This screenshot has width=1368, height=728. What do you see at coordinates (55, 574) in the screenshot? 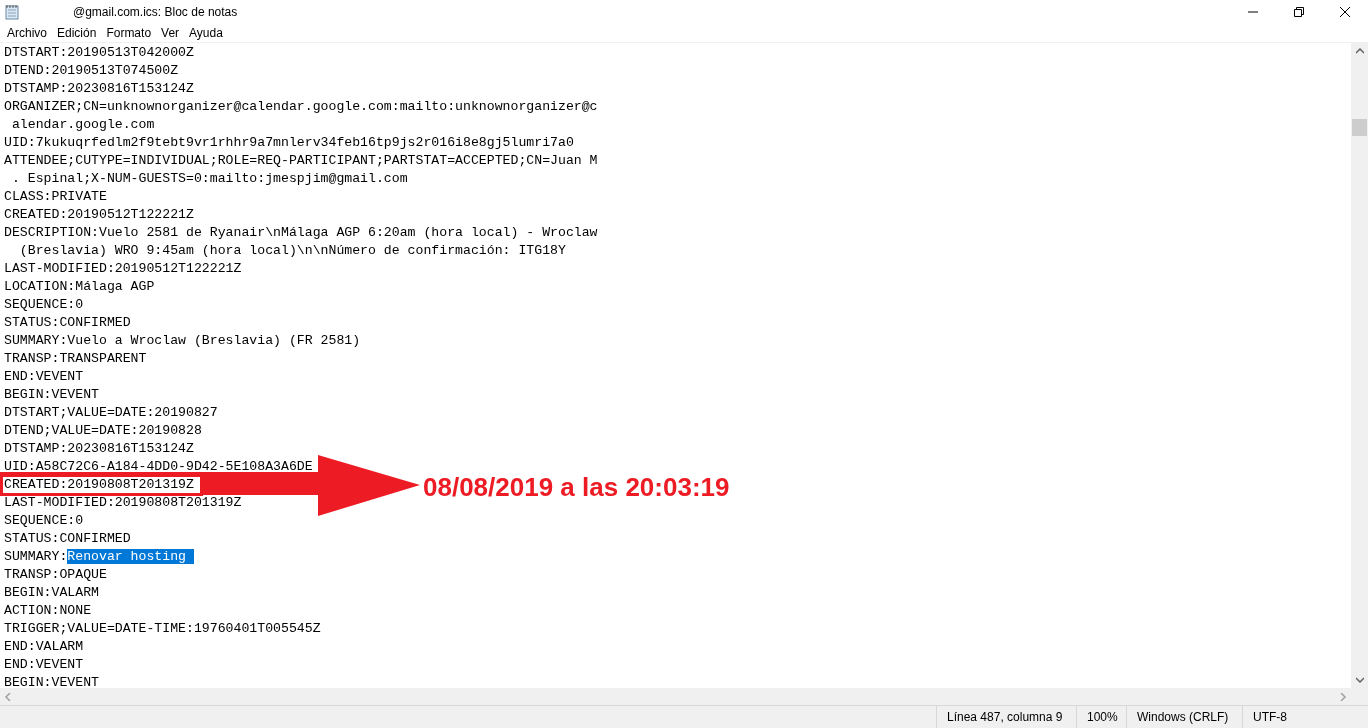
I see `code-line: TRANSP:OPAQUE` at bounding box center [55, 574].